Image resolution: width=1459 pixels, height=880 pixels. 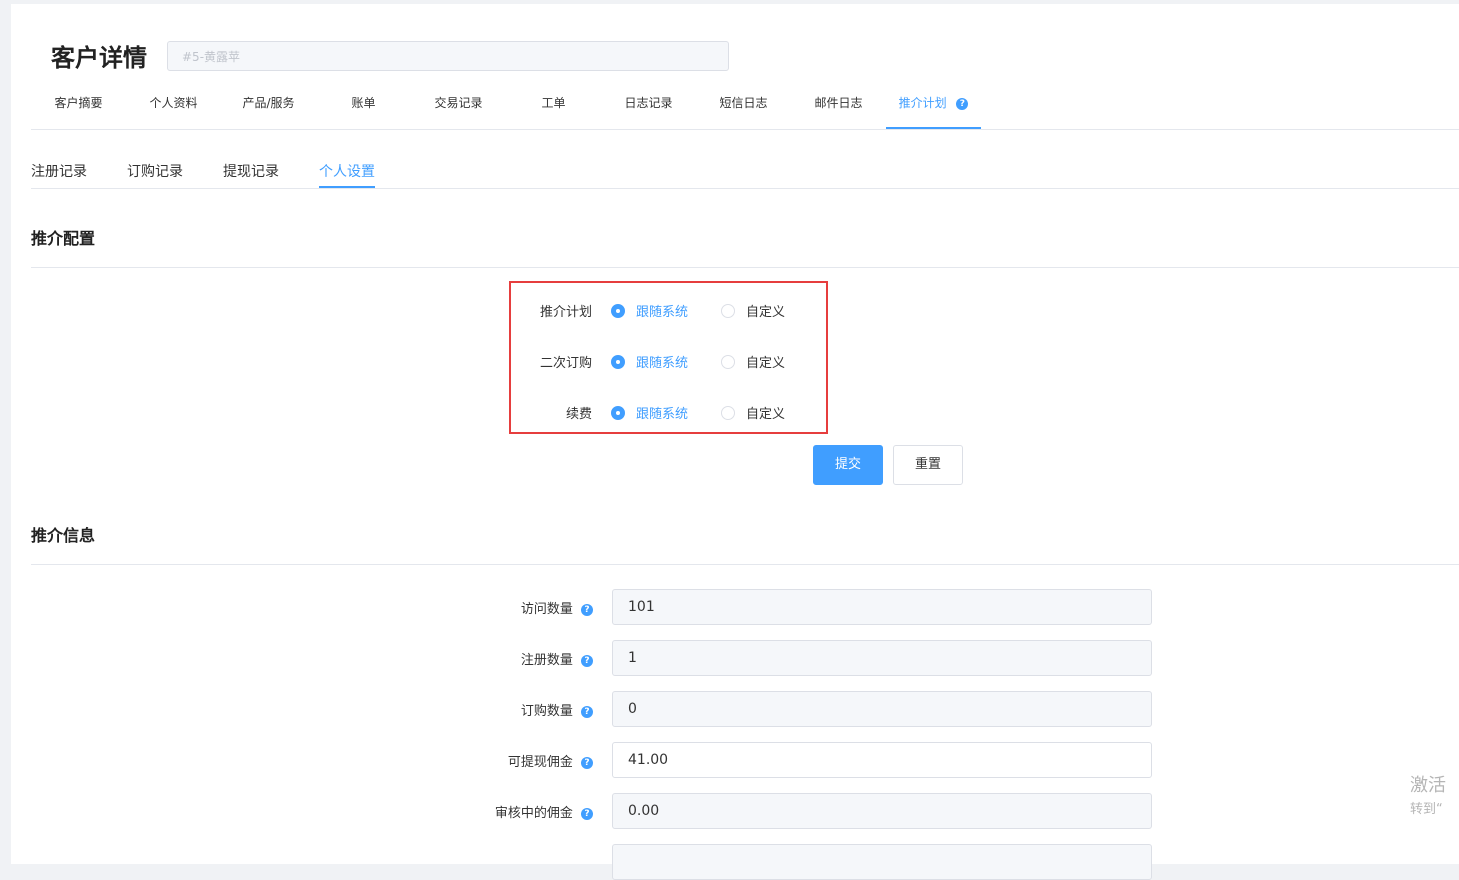 What do you see at coordinates (882, 862) in the screenshot?
I see `next-field-input` at bounding box center [882, 862].